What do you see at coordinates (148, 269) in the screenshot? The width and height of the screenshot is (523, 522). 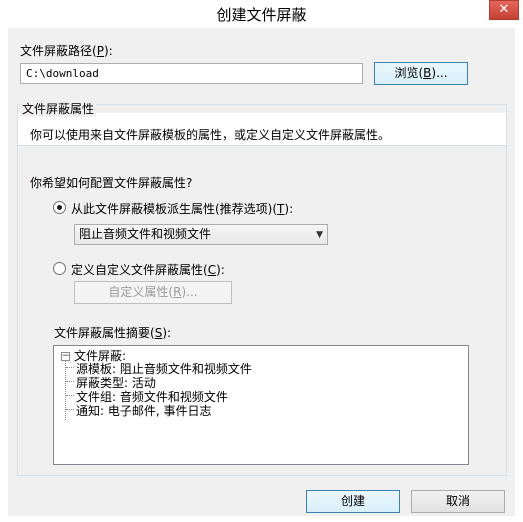 I see `custom-radio-label: 定义自定义文件屏蔽属性(C):` at bounding box center [148, 269].